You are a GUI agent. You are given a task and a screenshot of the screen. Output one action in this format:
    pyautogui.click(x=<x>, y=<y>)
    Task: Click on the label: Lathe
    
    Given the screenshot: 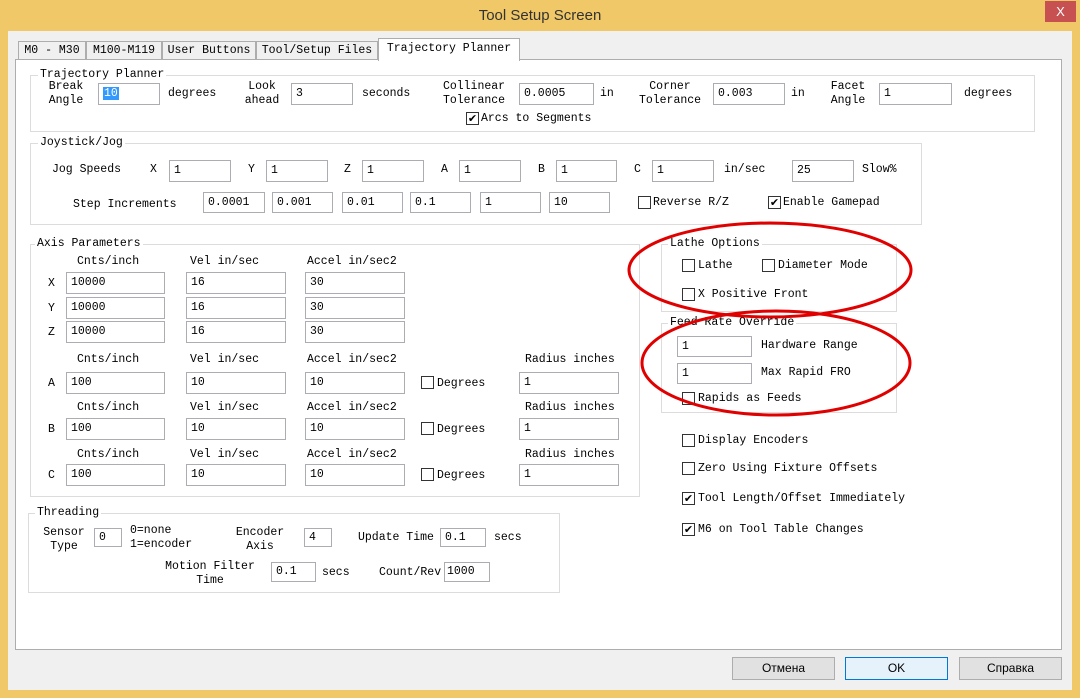 What is the action you would take?
    pyautogui.click(x=715, y=265)
    